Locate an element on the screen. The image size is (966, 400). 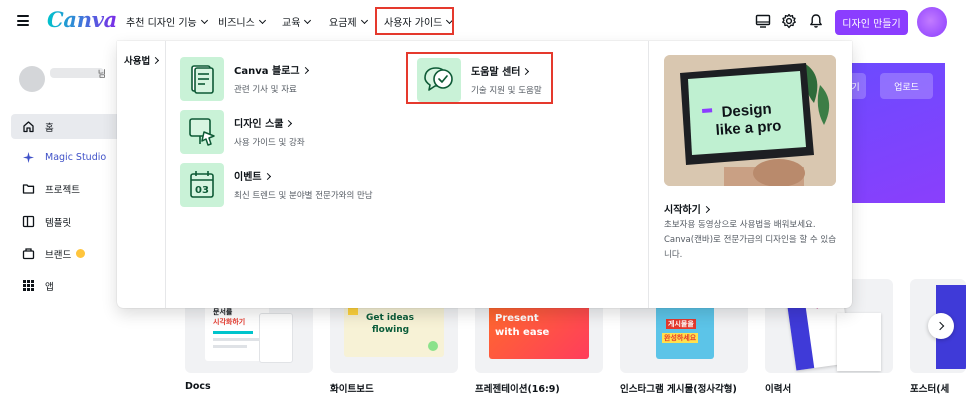
presentation-thumbnail: Present with ease is located at coordinates (539, 330).